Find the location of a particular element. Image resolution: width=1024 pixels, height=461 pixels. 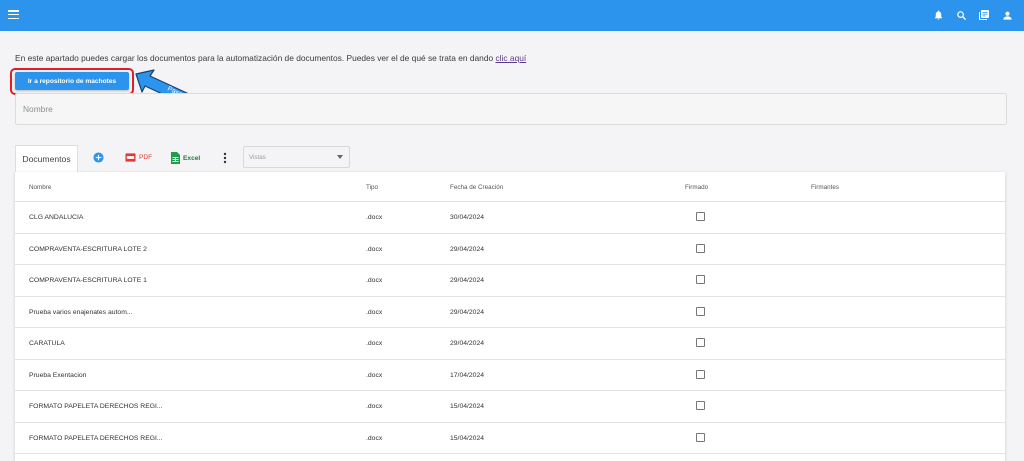

account-person-icon is located at coordinates (1007, 15).